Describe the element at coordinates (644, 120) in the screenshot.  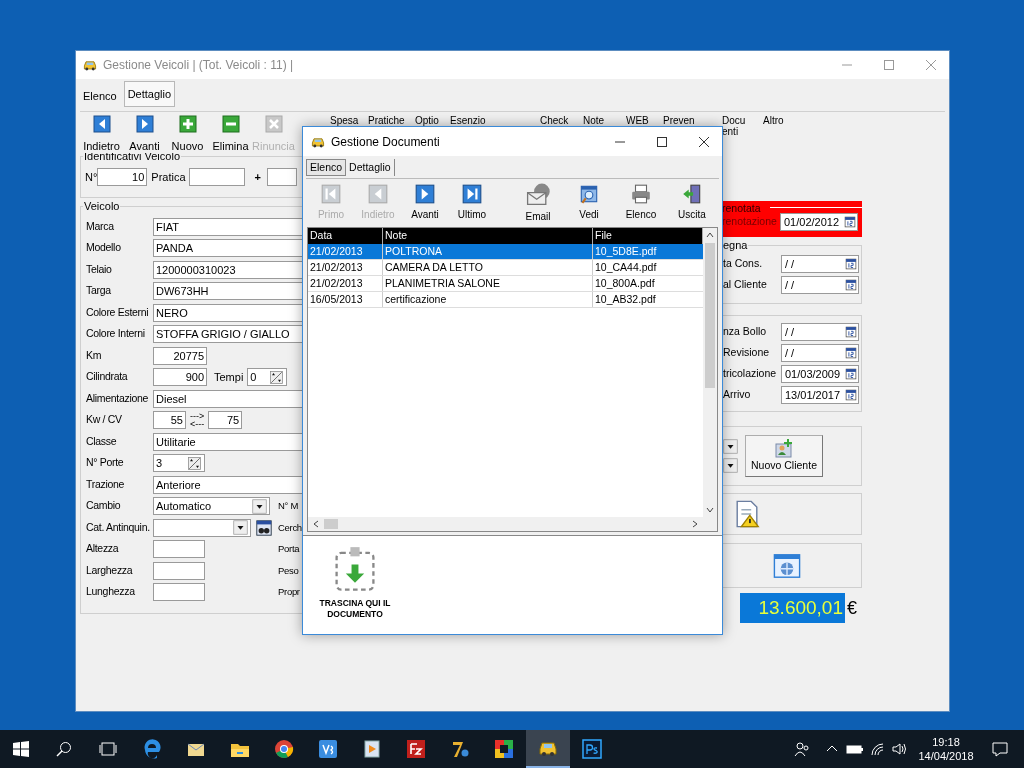
I see `toolbar-button: WEB` at that location.